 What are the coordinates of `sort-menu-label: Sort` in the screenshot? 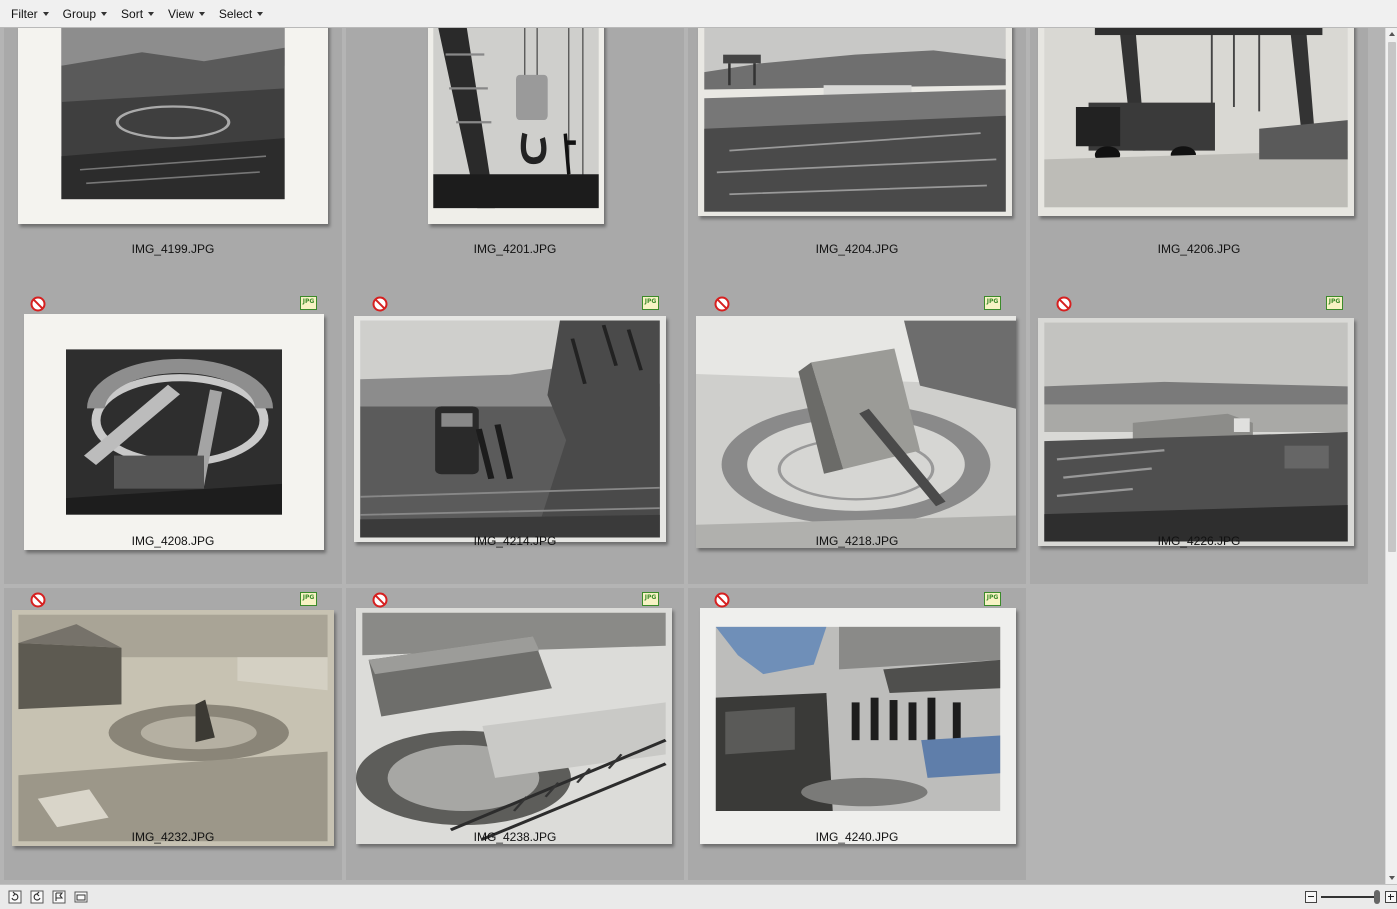 It's located at (132, 13).